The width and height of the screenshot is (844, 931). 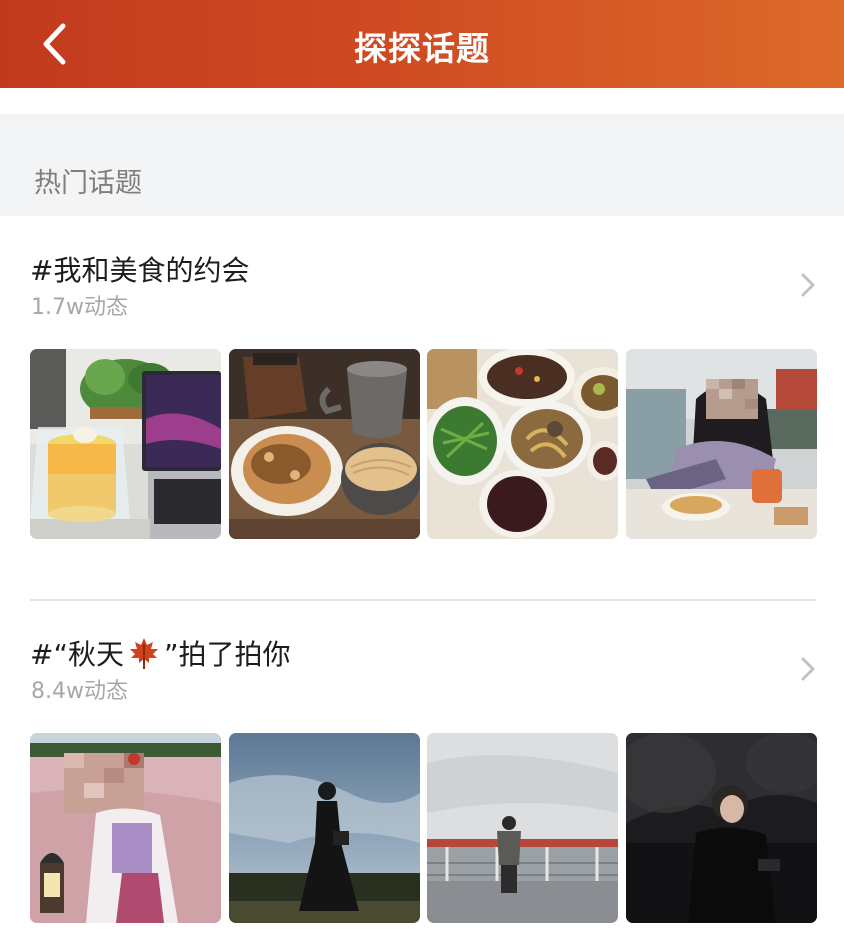 What do you see at coordinates (160, 653) in the screenshot?
I see `topic-title: #“秋天 ”拍了拍你` at bounding box center [160, 653].